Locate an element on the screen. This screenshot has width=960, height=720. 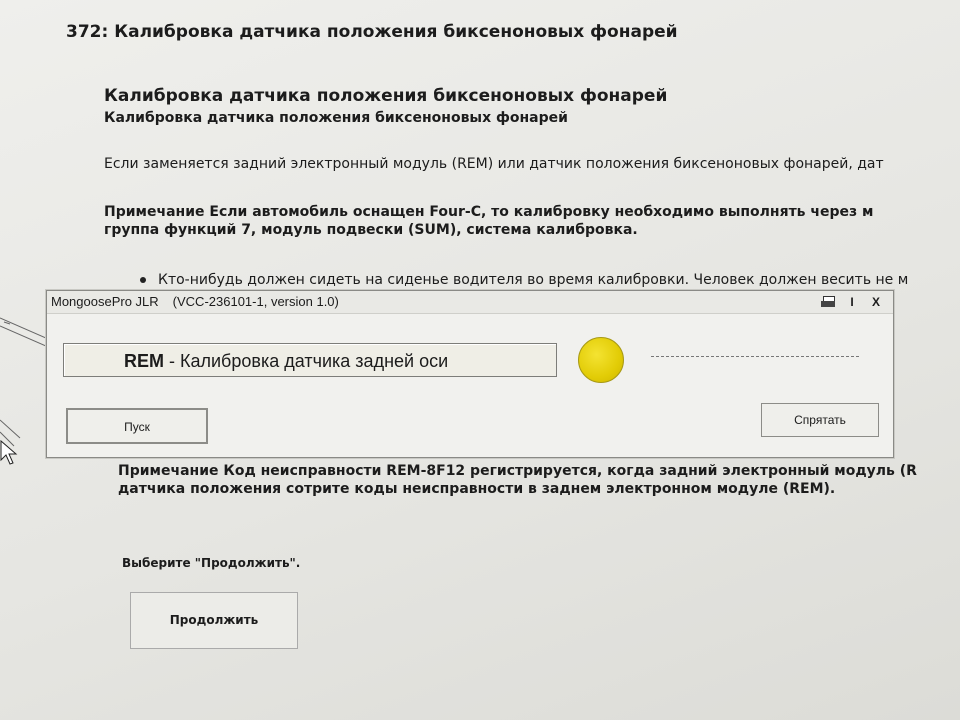
bullet-dot-icon is located at coordinates (143, 280).